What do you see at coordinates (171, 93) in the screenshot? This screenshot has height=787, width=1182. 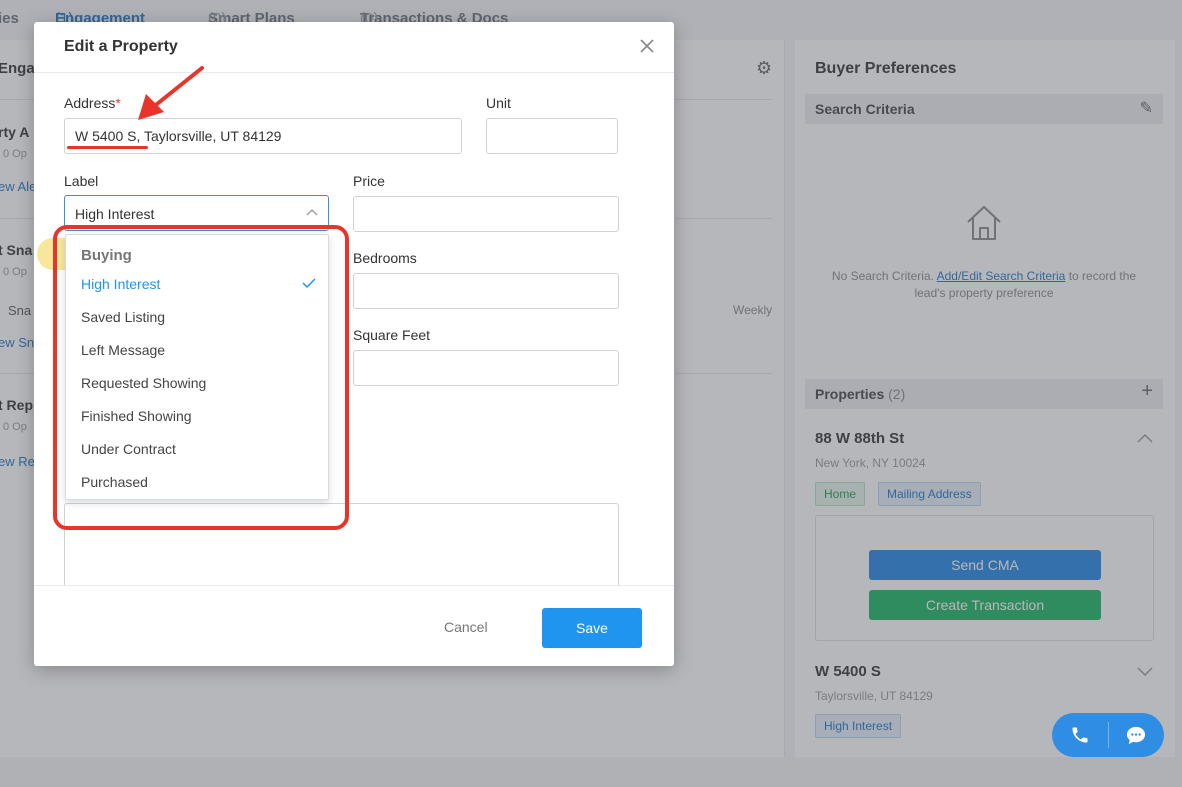 I see `red-arrow-icon` at bounding box center [171, 93].